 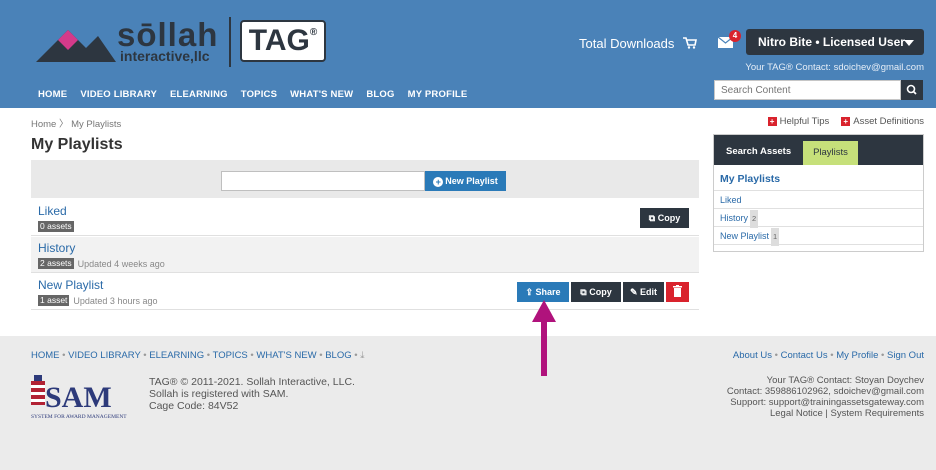 What do you see at coordinates (176, 355) in the screenshot?
I see `footer-link-elearning: ELEARNING` at bounding box center [176, 355].